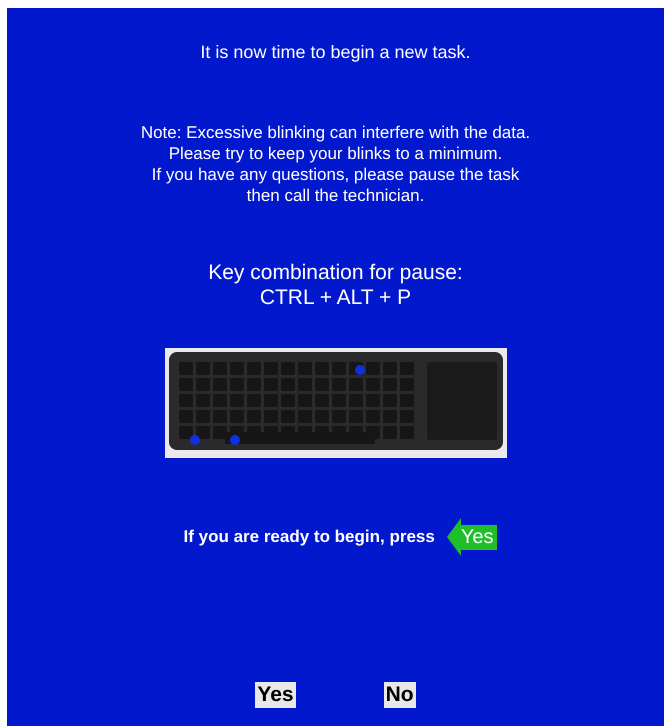 The image size is (664, 726). I want to click on note-line: Note: Excessive blinking can interfere with the data., so click(335, 132).